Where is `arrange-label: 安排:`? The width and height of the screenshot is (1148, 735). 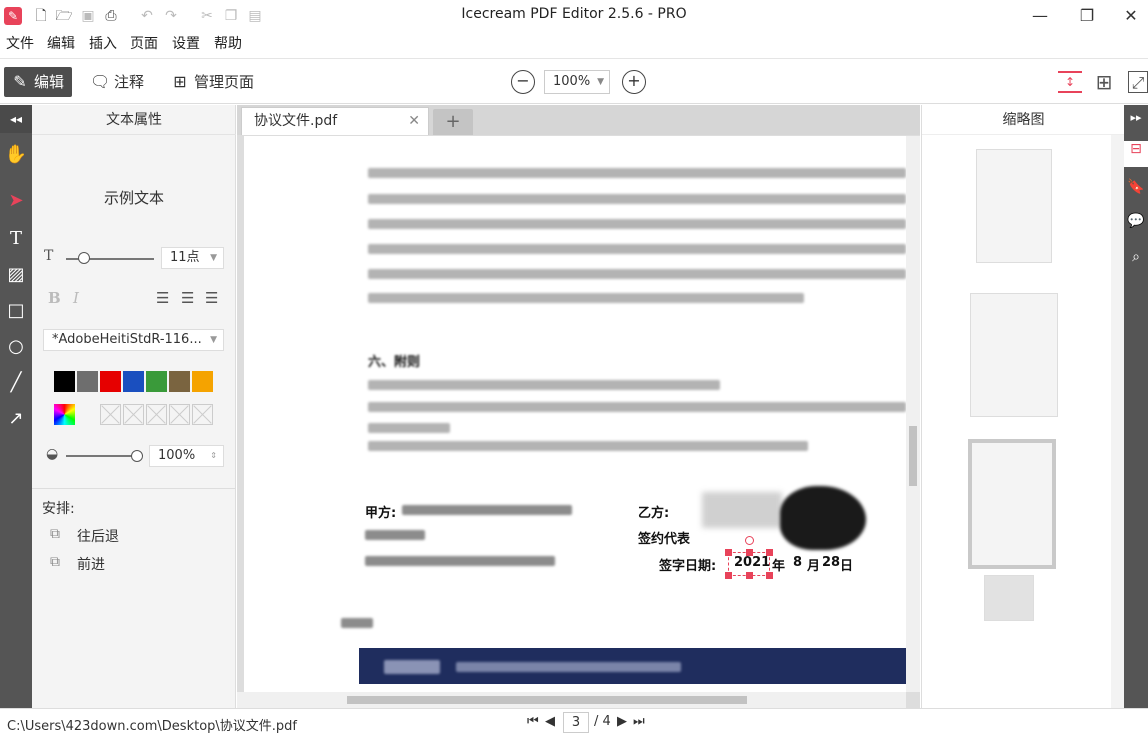
arrange-label: 安排: is located at coordinates (58, 509).